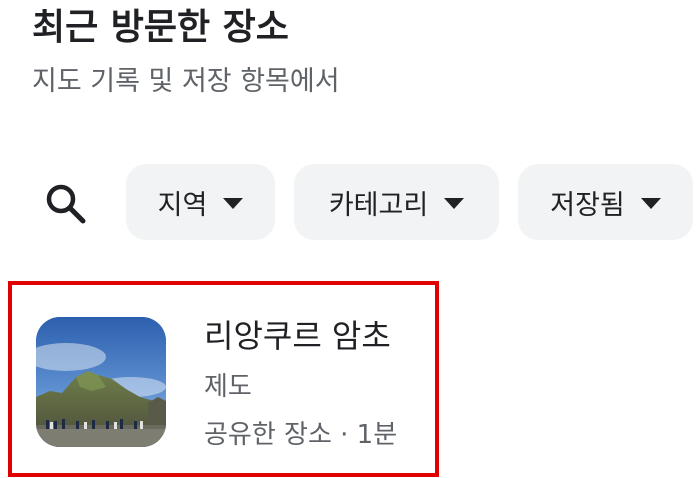 This screenshot has width=699, height=478. I want to click on saved-filter-label: 저장됨, so click(587, 205).